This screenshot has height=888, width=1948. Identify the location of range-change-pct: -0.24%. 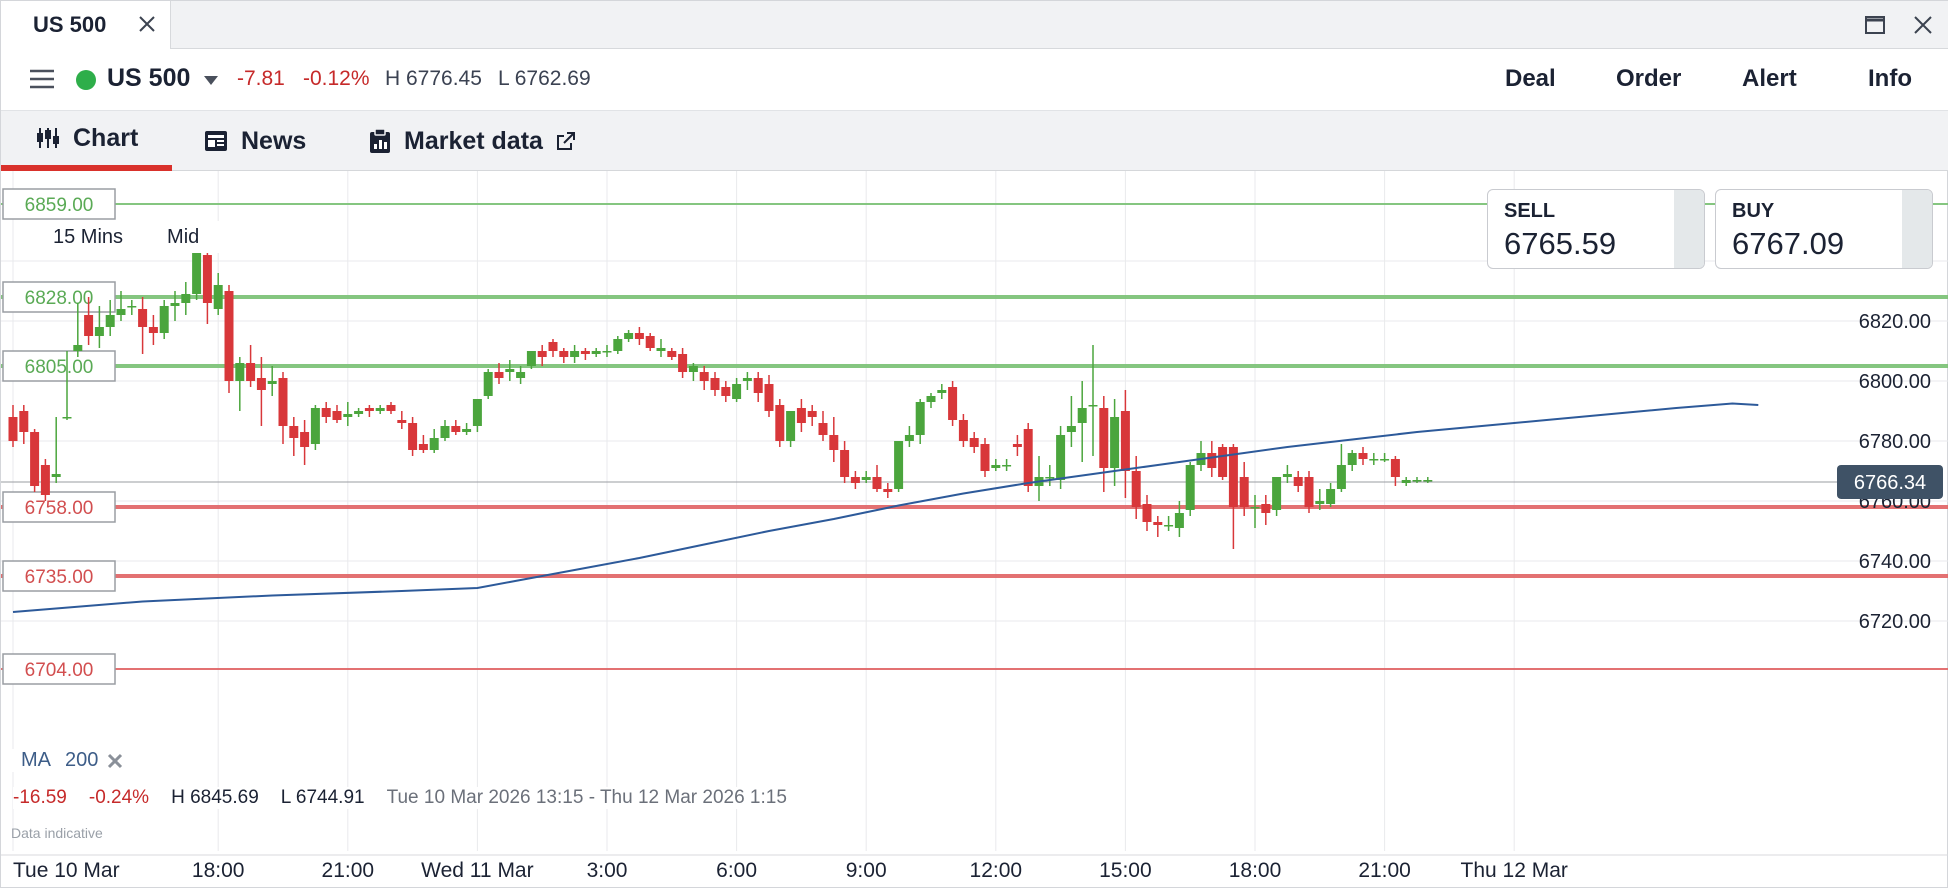
(119, 797).